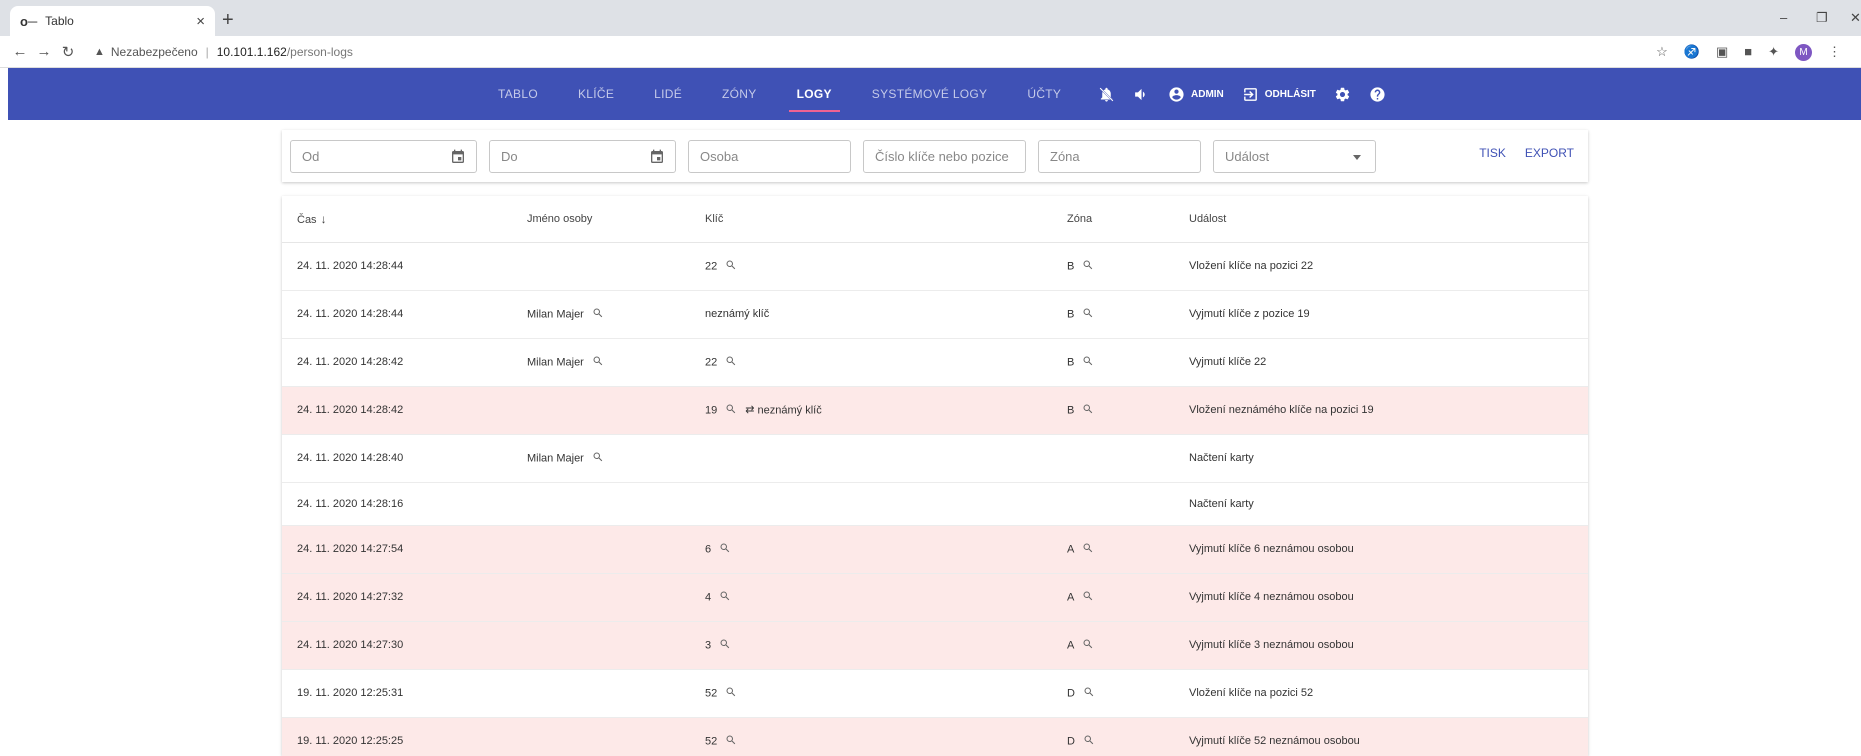 This screenshot has width=1861, height=756. Describe the element at coordinates (1106, 94) in the screenshot. I see `notifications-off-icon` at that location.